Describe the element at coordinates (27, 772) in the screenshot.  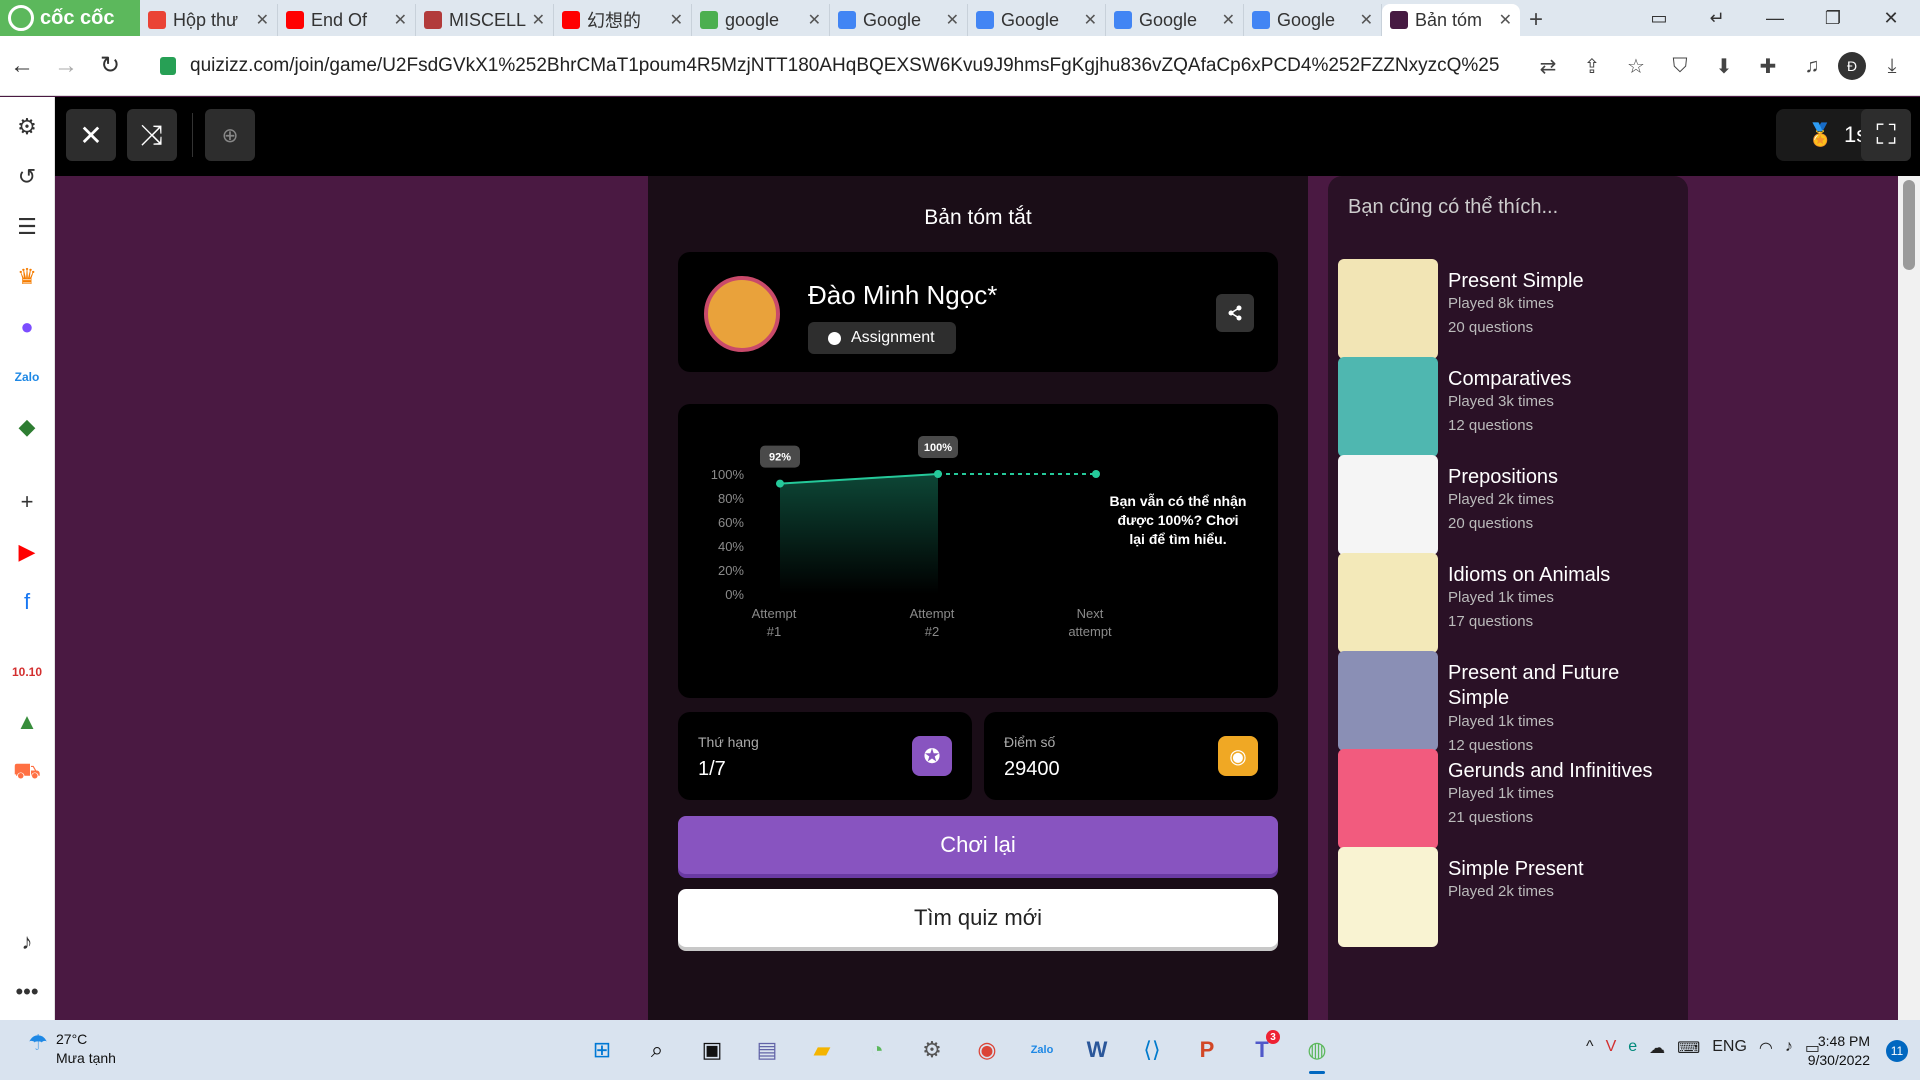
I see `cart-icon: ⛟` at that location.